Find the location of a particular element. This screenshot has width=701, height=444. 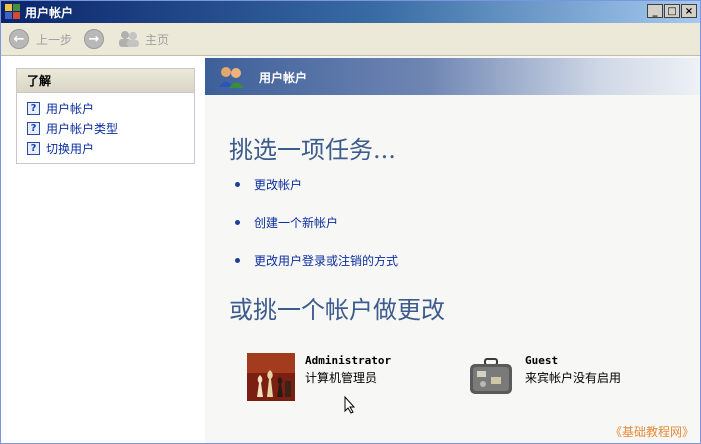

learn-item-label: 切换用户 is located at coordinates (70, 148).